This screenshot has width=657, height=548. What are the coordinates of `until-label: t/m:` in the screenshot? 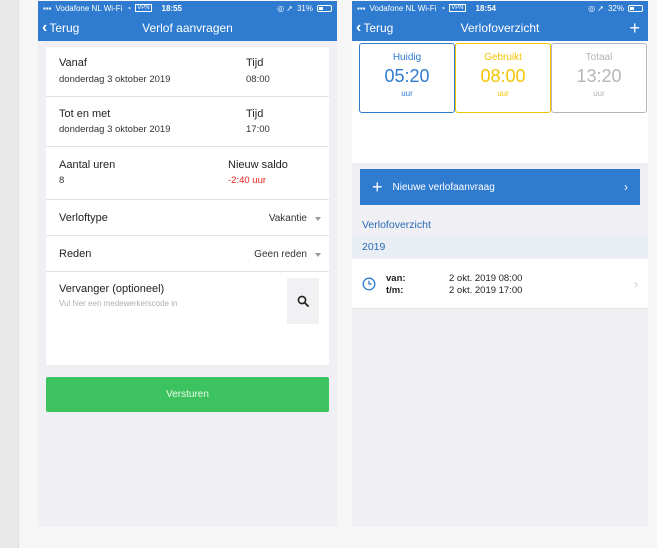 It's located at (395, 290).